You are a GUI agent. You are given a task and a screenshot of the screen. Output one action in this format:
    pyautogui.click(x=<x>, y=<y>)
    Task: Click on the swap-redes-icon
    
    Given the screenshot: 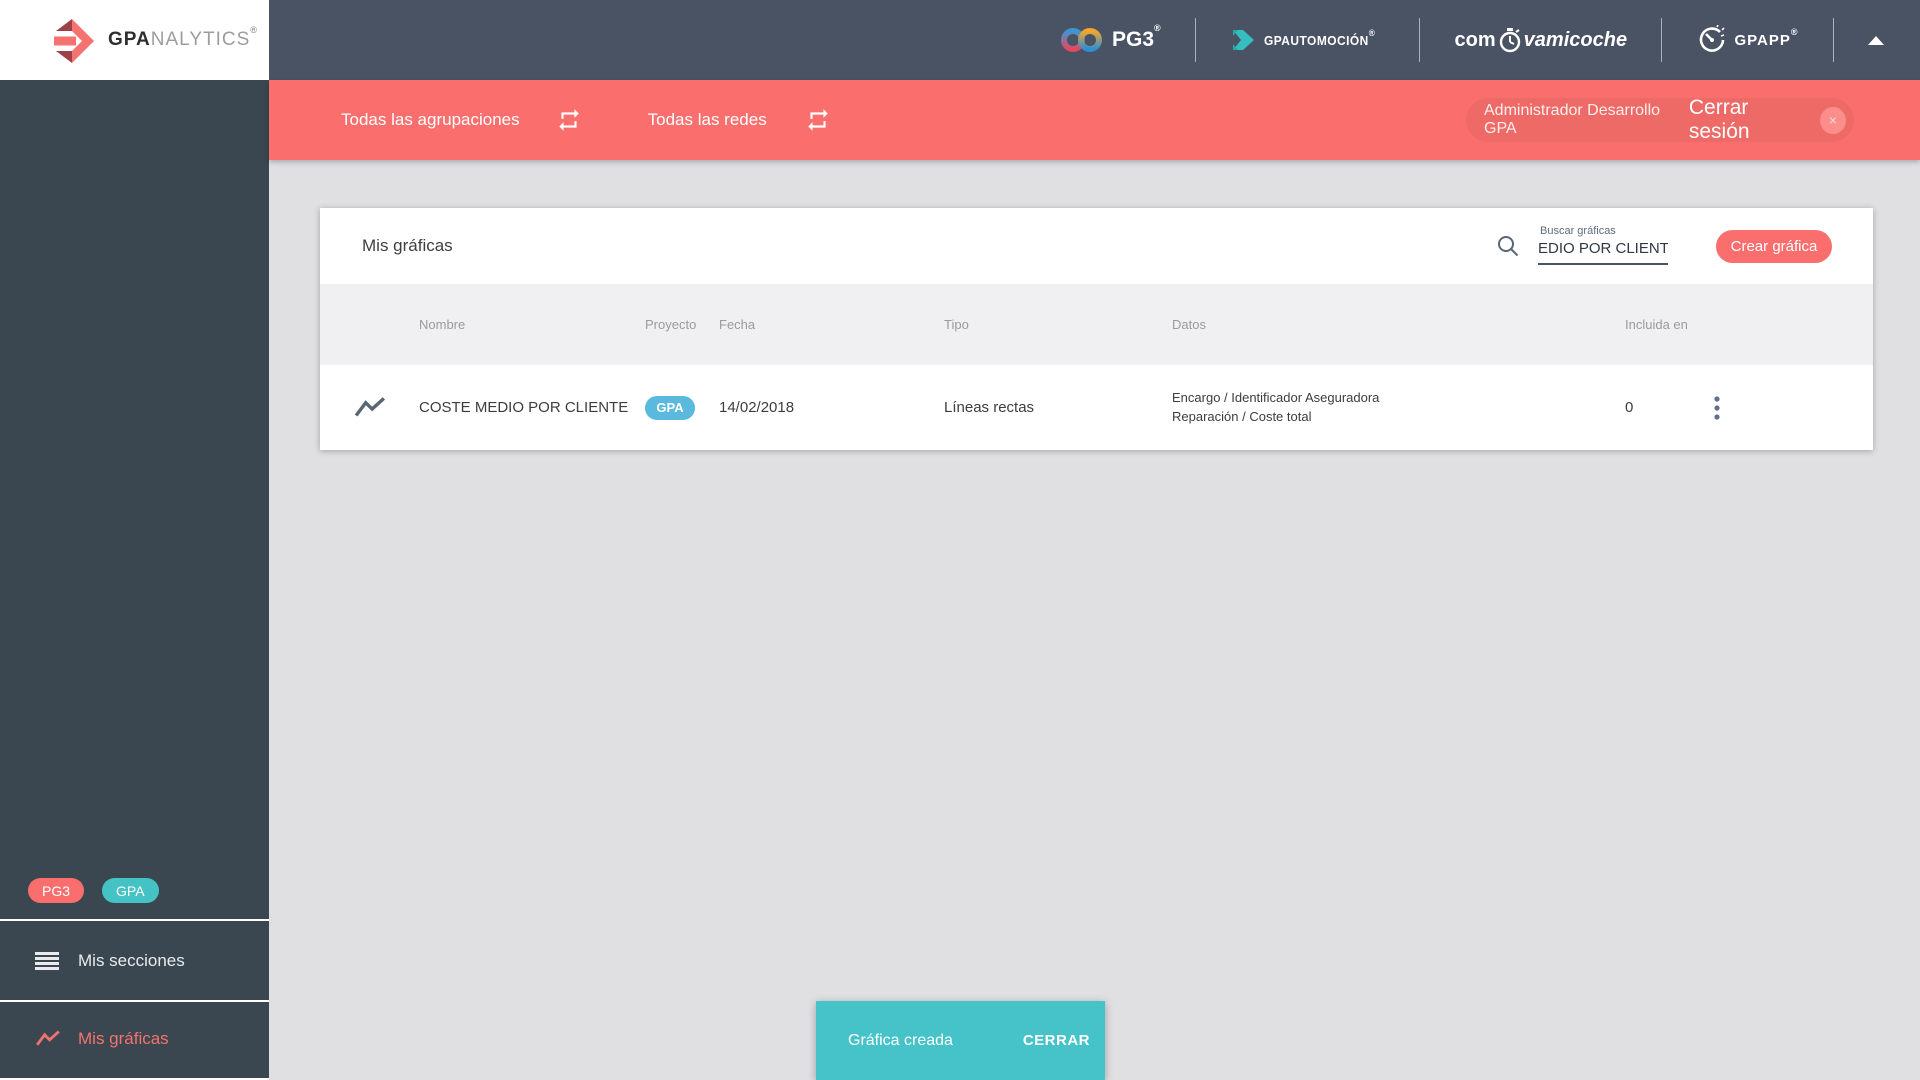 What is the action you would take?
    pyautogui.click(x=818, y=120)
    